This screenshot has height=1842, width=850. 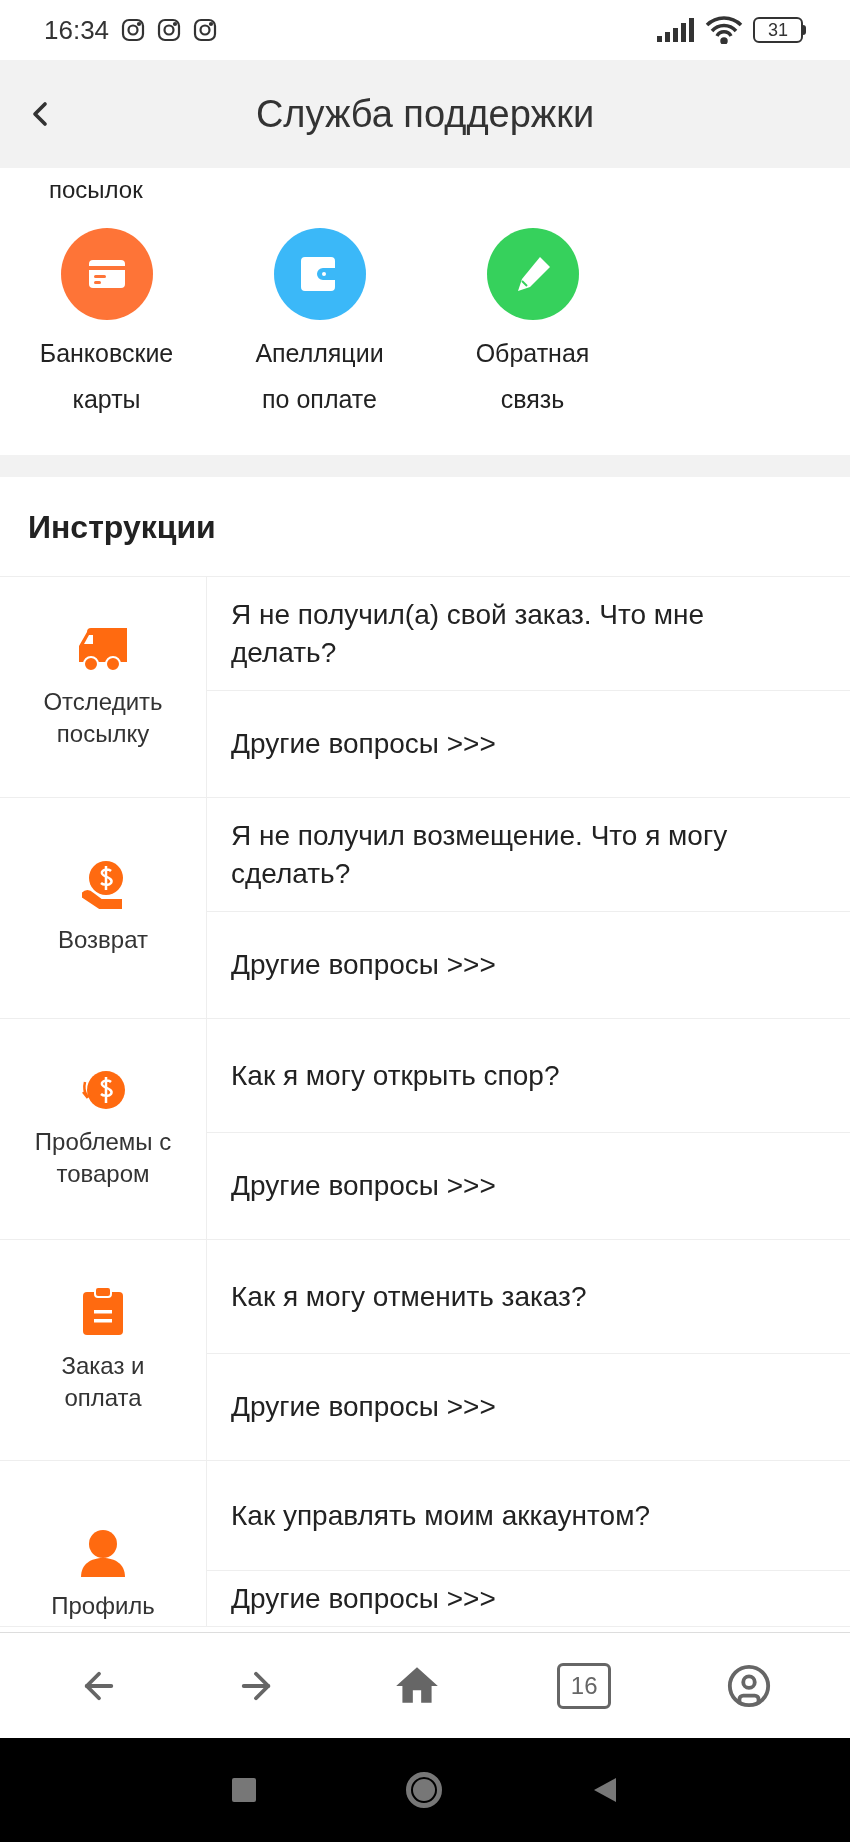 What do you see at coordinates (528, 855) in the screenshot?
I see `question-link: Я не получил возмещение. Что я могу сделать?` at bounding box center [528, 855].